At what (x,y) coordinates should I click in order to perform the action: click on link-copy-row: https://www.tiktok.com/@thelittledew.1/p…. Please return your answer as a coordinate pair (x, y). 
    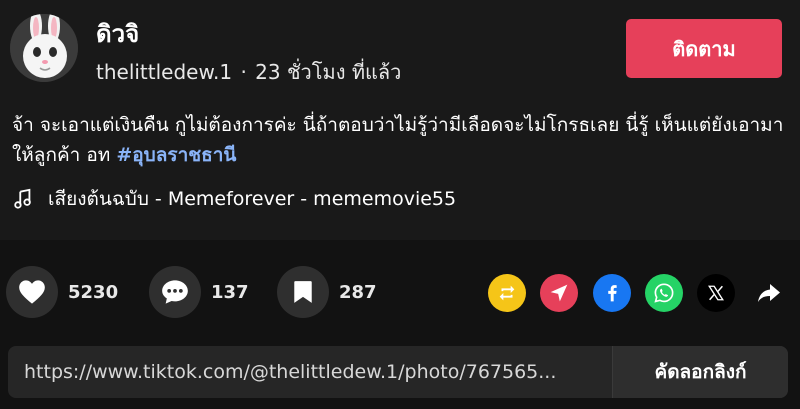
    Looking at the image, I should click on (398, 372).